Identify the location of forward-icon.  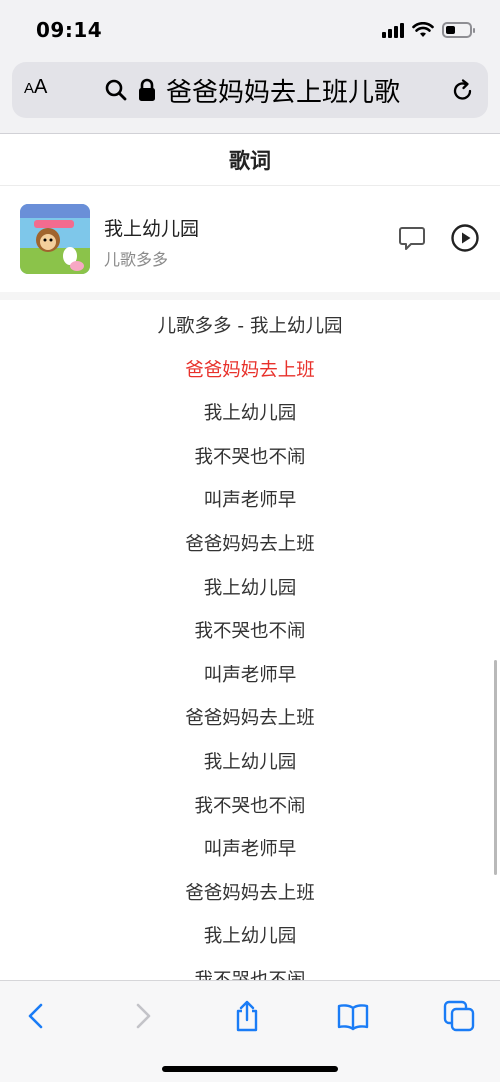
(142, 1016).